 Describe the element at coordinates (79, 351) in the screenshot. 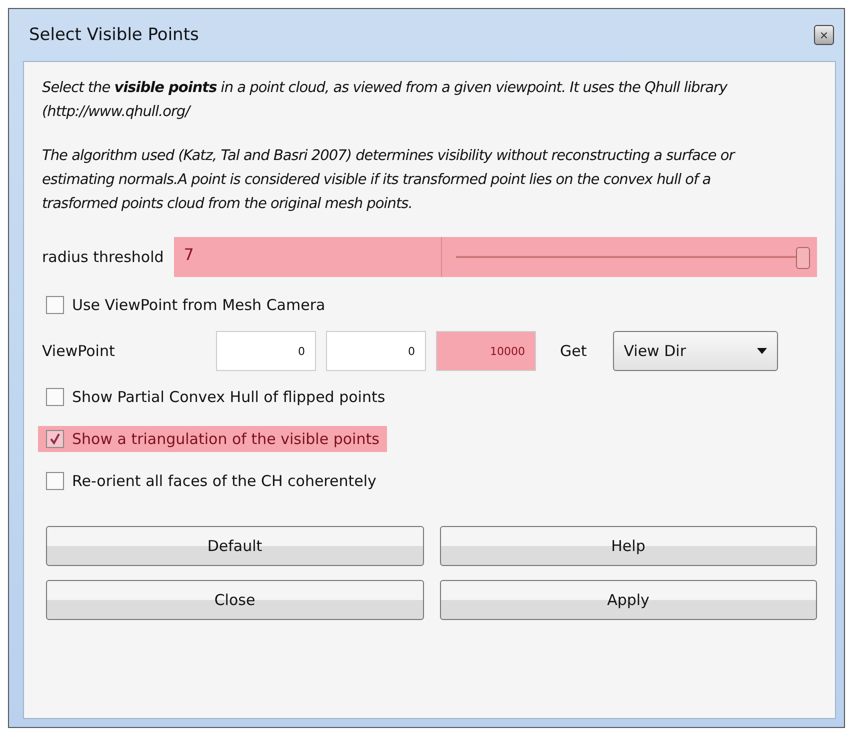

I see `viewpoint-label: ViewPoint` at that location.